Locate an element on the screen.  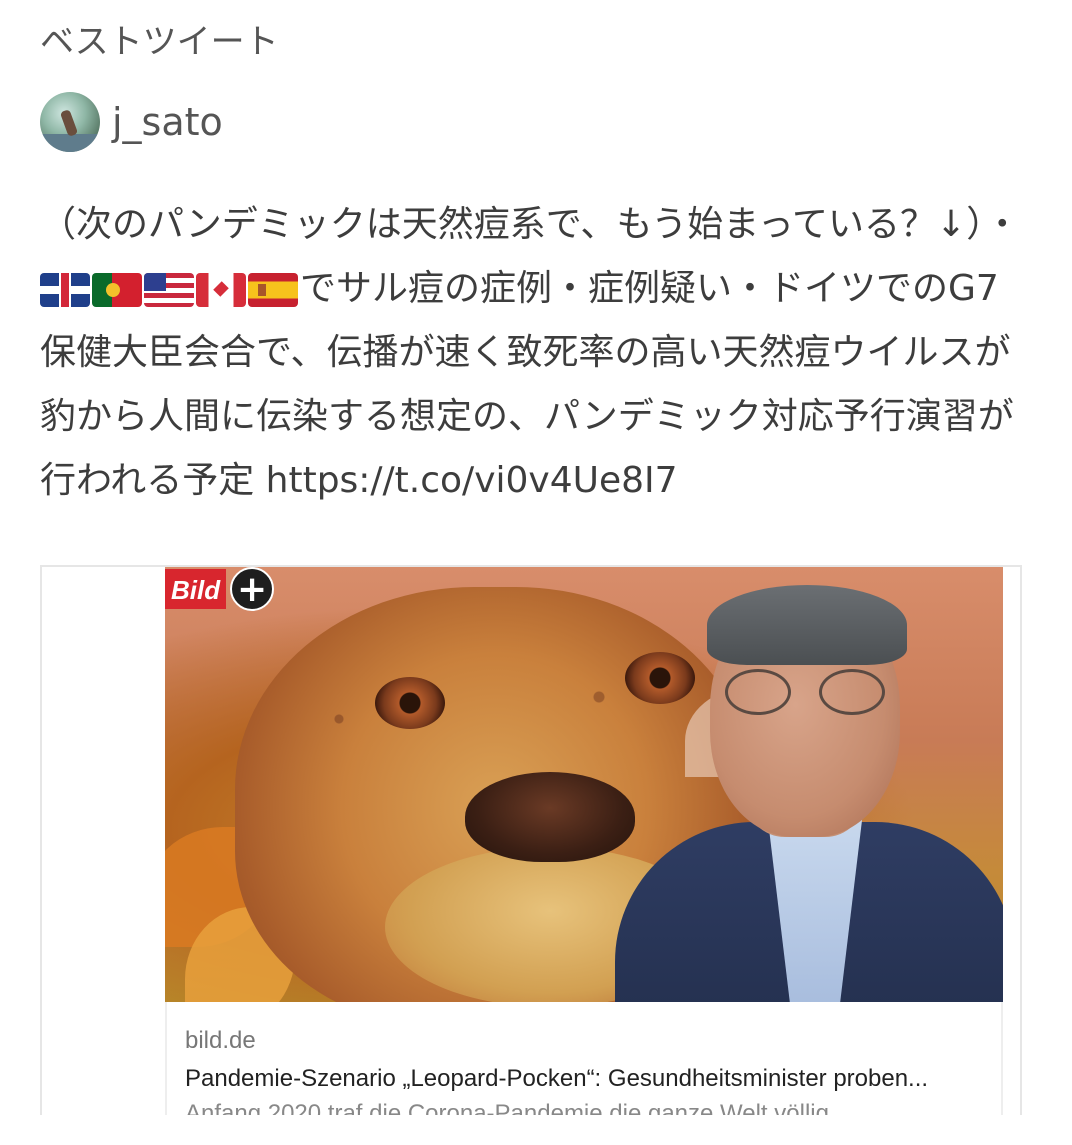
leopard-eye-left is located at coordinates (410, 703).